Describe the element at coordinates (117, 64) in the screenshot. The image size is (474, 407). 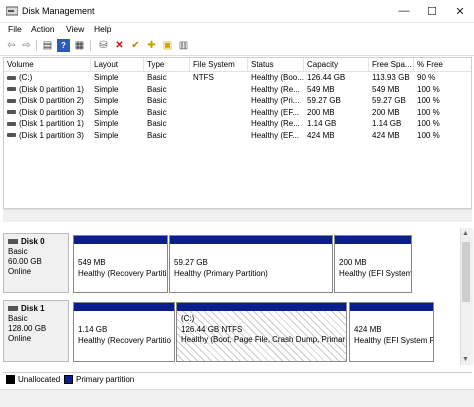
I see `column-header-layout: Layout` at that location.